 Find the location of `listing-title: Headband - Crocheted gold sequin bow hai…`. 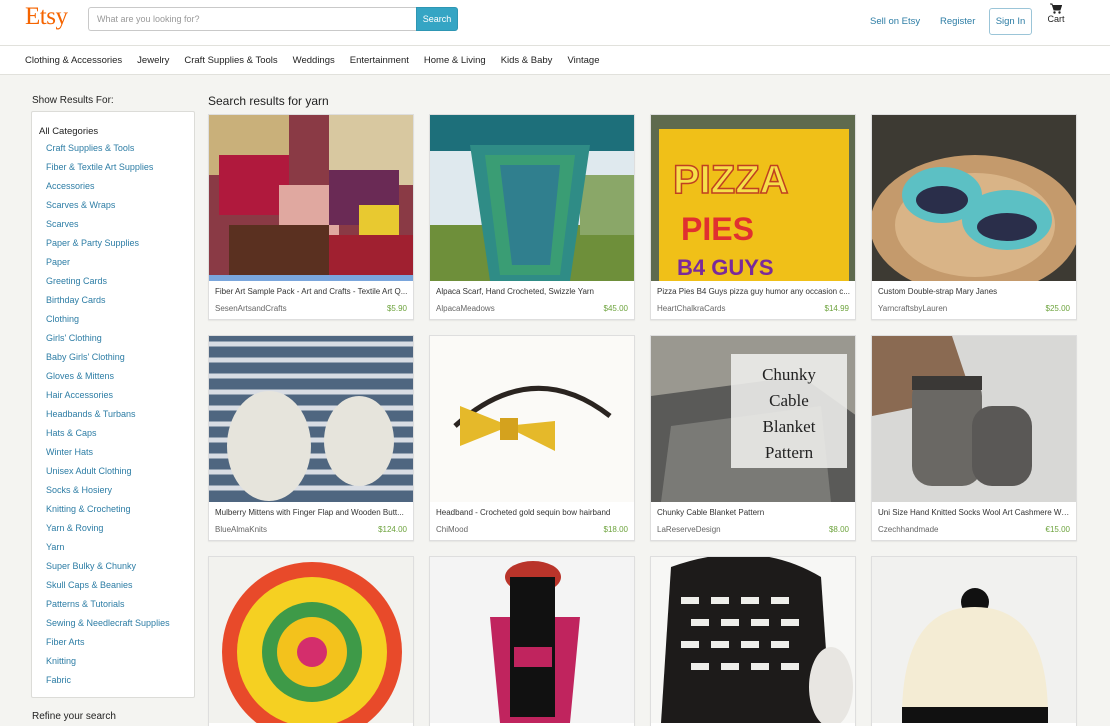

listing-title: Headband - Crocheted gold sequin bow hai… is located at coordinates (533, 512).